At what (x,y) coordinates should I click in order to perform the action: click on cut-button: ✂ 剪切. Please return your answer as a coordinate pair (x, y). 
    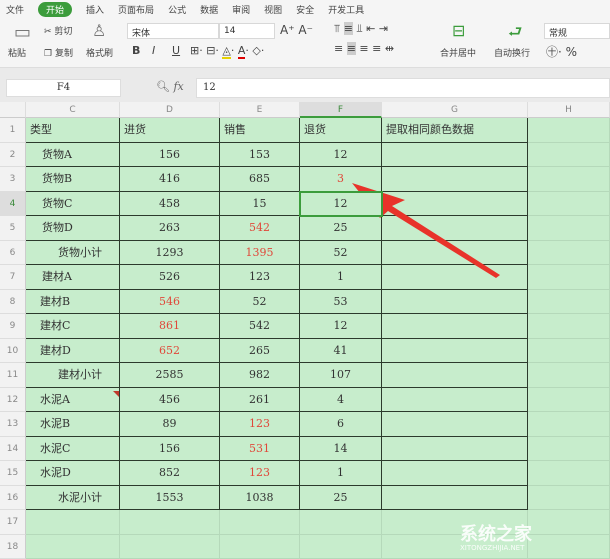
    Looking at the image, I should click on (58, 30).